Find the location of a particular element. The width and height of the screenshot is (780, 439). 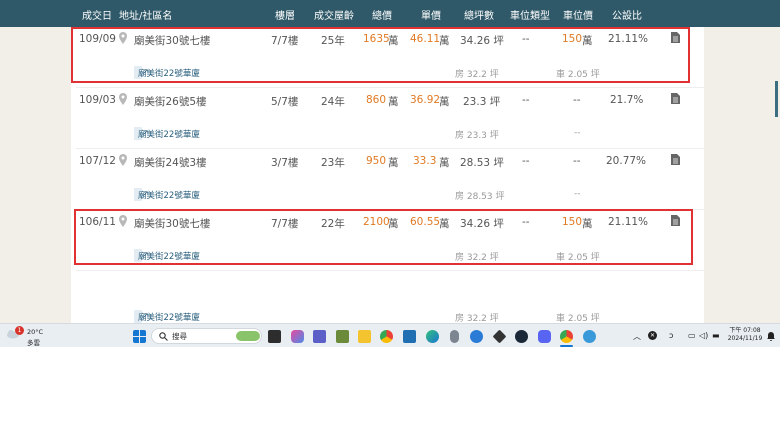

chevron-up-icon: ︿ is located at coordinates (637, 336).